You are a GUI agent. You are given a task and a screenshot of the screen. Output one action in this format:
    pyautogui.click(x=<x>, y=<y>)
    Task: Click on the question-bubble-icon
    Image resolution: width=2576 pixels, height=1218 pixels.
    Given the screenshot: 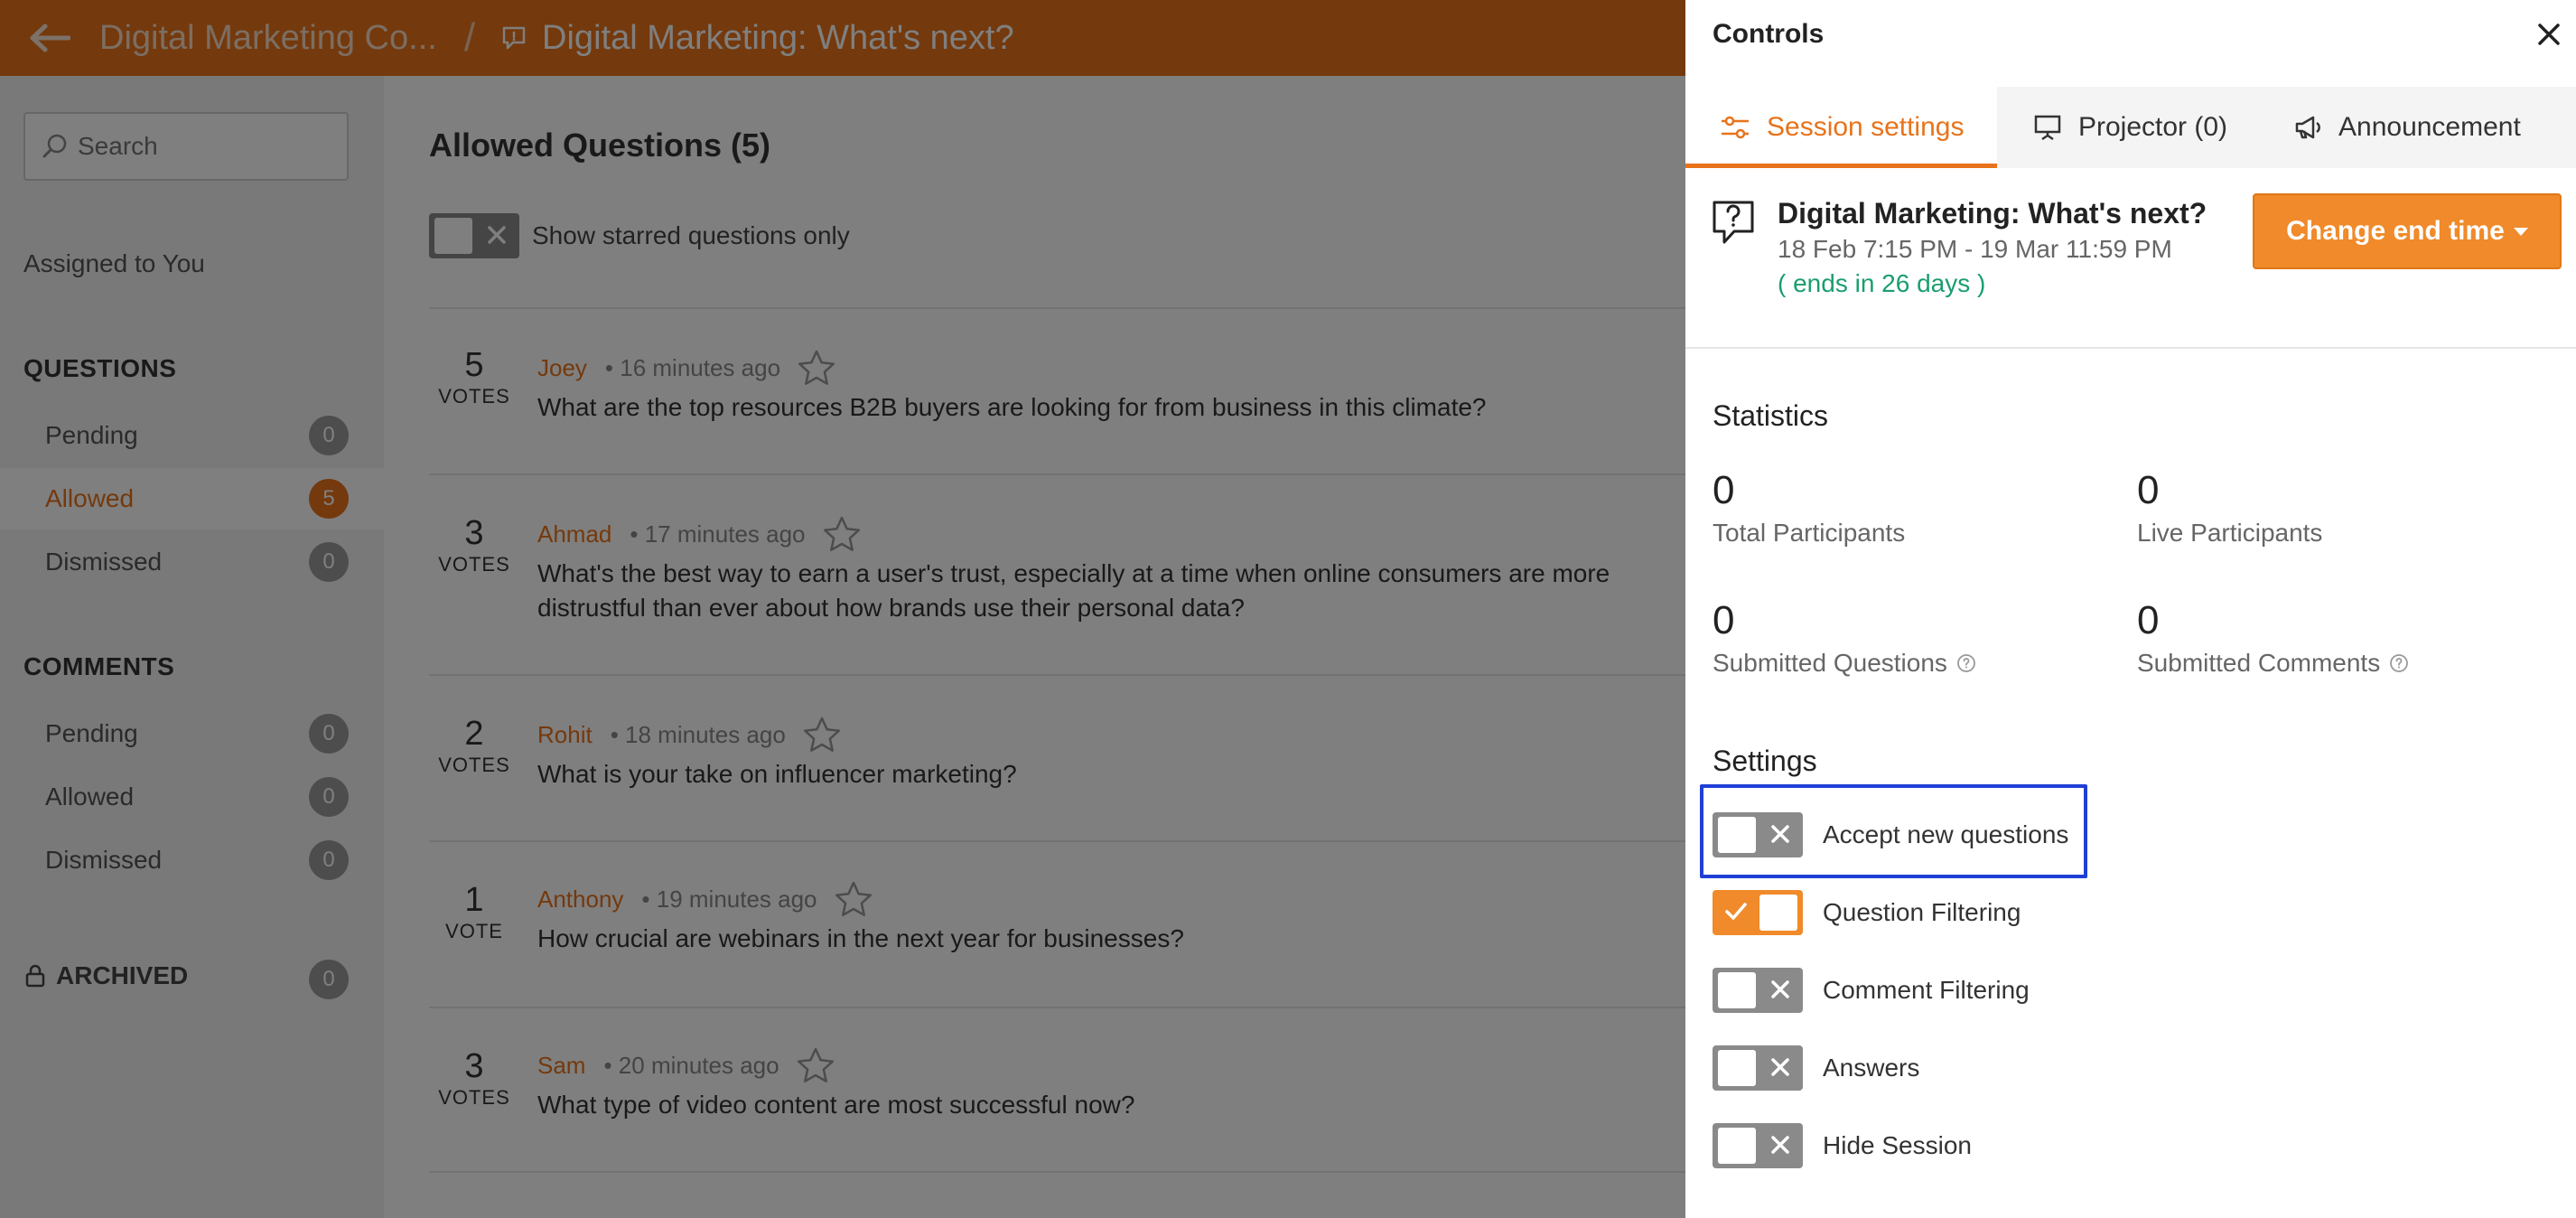 What is the action you would take?
    pyautogui.click(x=1733, y=225)
    